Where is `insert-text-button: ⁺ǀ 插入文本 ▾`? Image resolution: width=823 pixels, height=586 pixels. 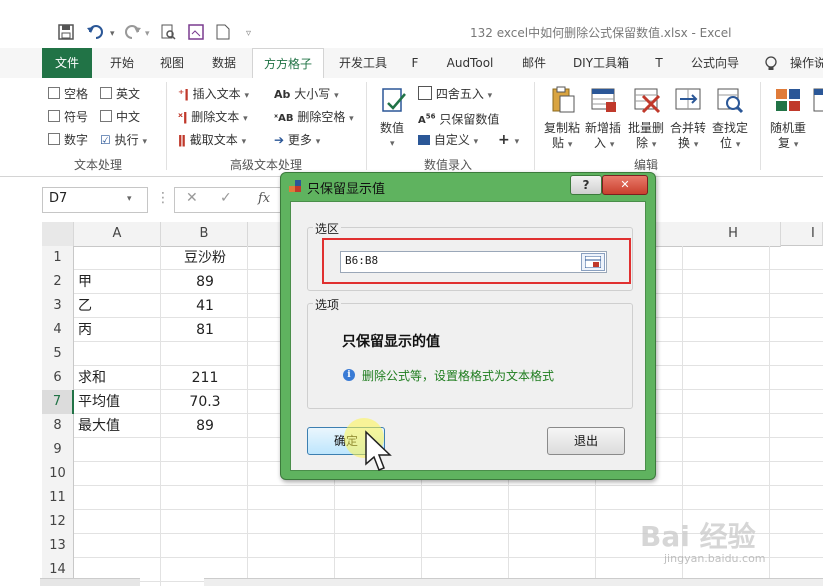
insert-text-button: ⁺ǀ 插入文本 ▾ is located at coordinates (213, 95).